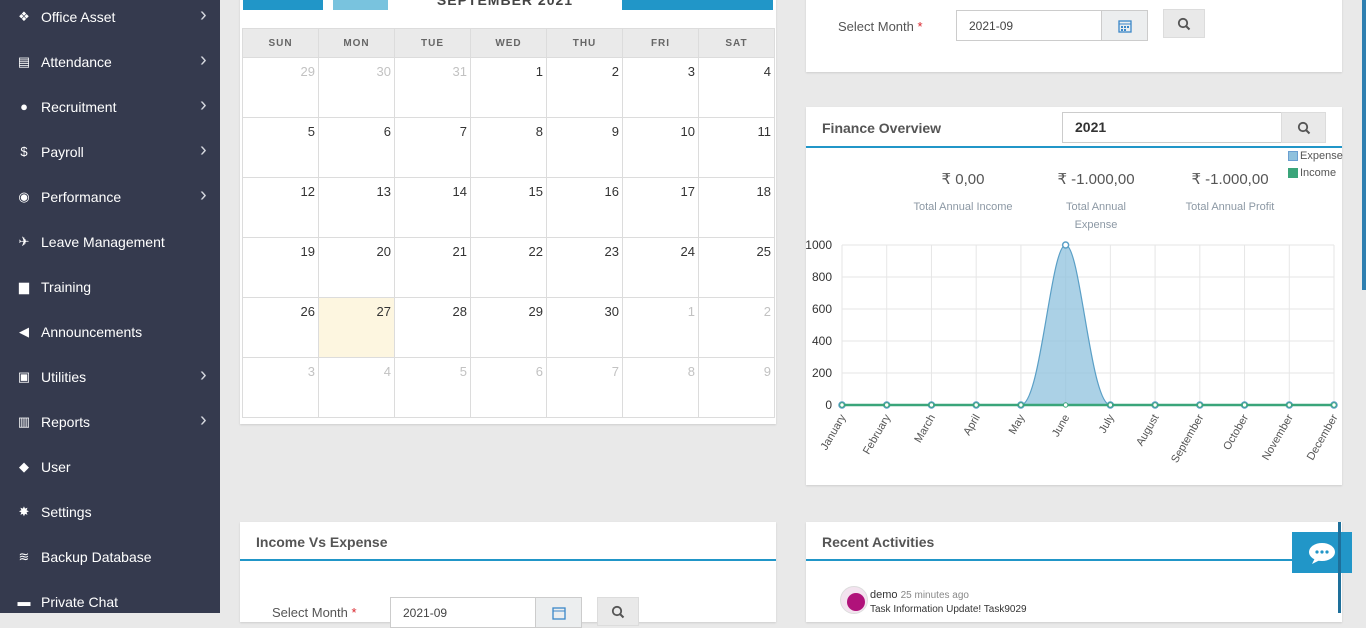 This screenshot has width=1366, height=628. I want to click on finance-title-underline, so click(1074, 147).